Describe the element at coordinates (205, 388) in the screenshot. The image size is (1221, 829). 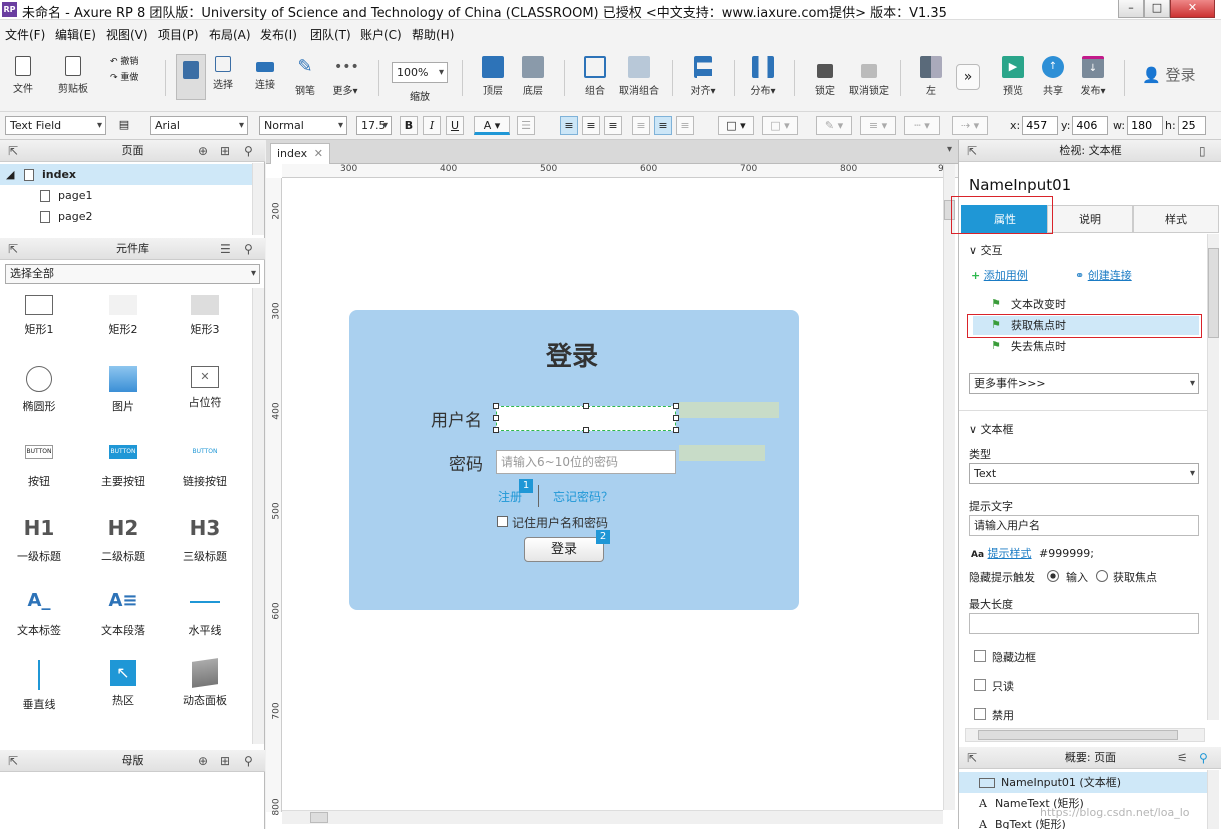
I see `widget-placeholder: ✕ 占位符` at that location.